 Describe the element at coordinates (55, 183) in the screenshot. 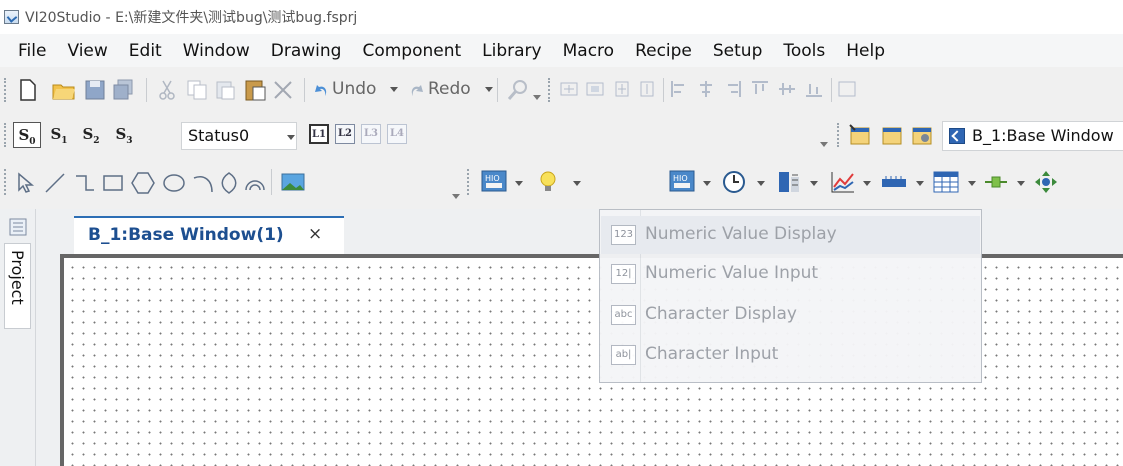

I see `line-tool-icon` at that location.